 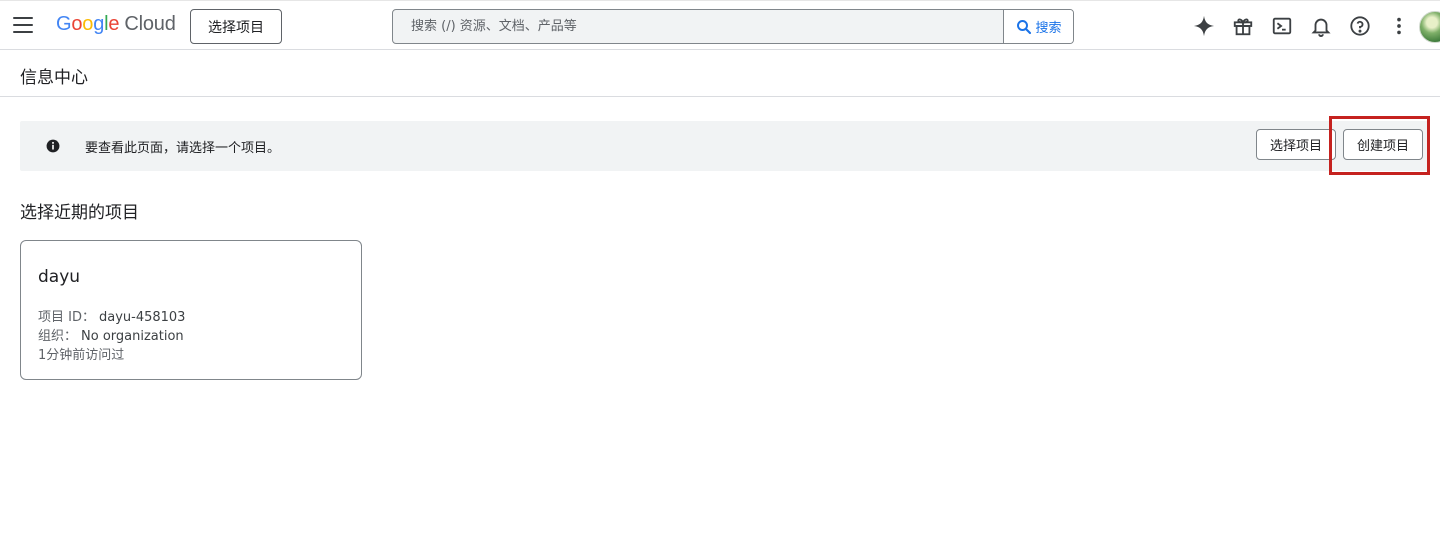 I want to click on search-button: 搜索, so click(x=1038, y=26).